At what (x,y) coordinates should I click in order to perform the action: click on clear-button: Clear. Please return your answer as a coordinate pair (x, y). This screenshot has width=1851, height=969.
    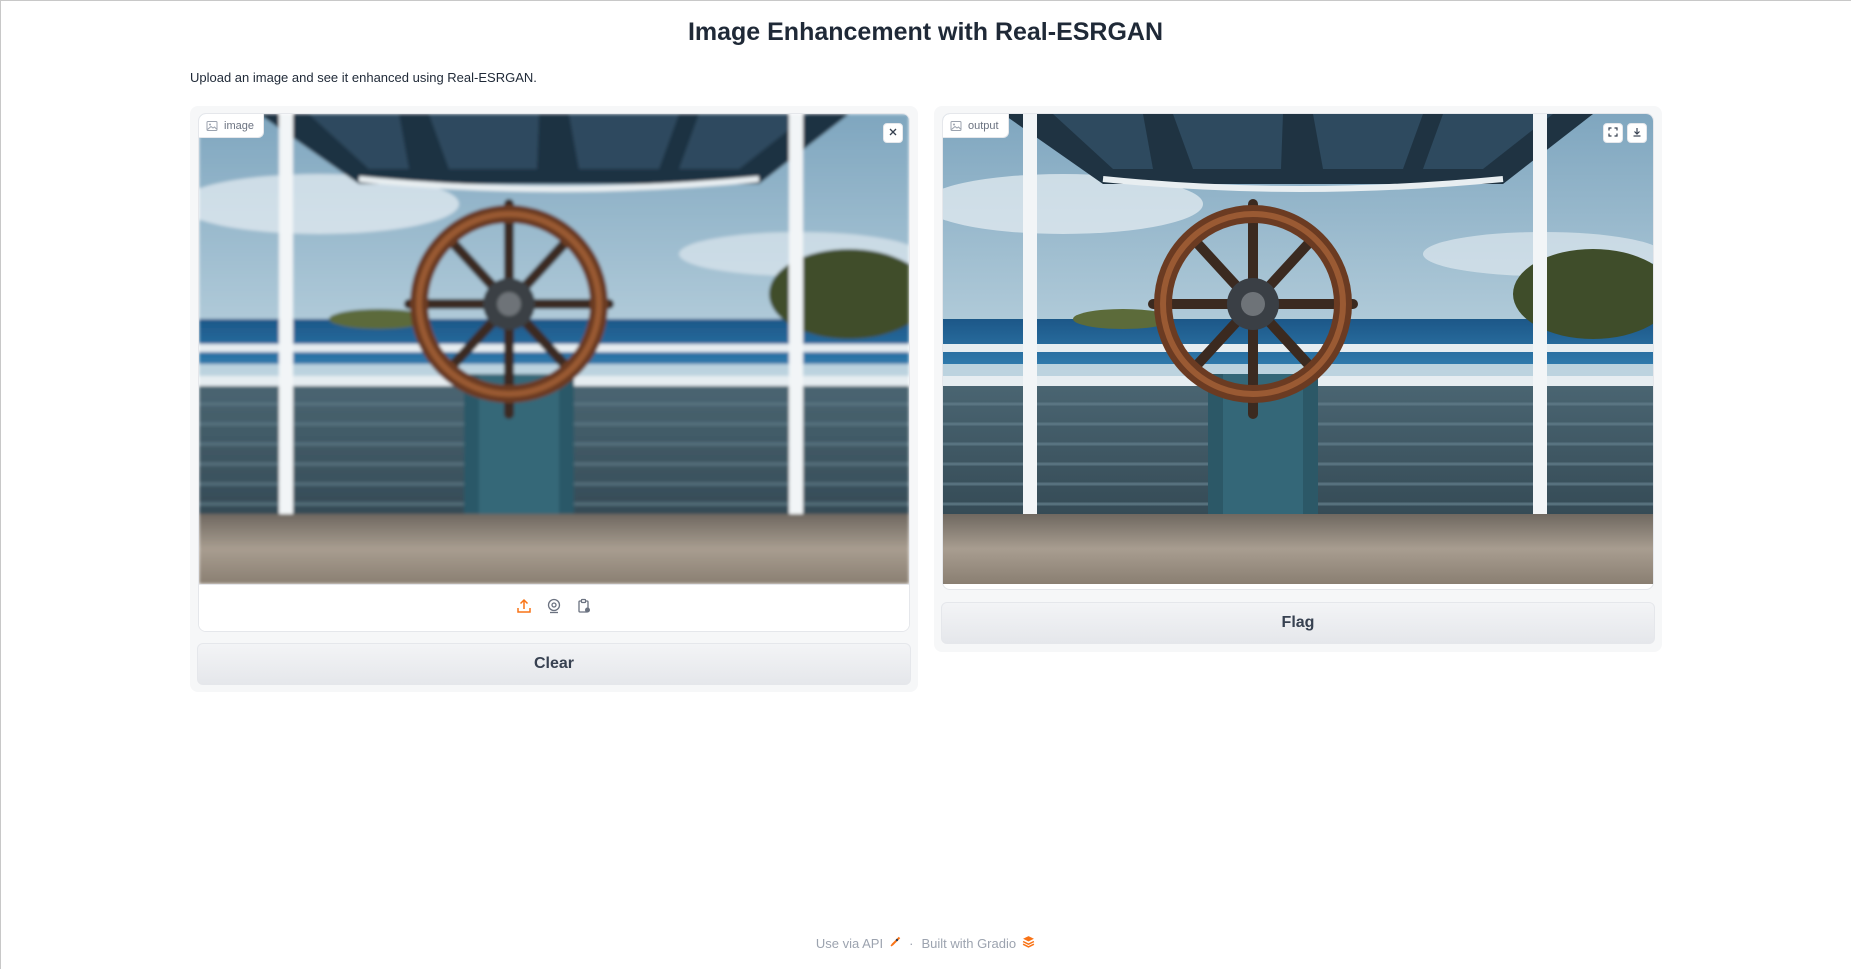
    Looking at the image, I should click on (554, 664).